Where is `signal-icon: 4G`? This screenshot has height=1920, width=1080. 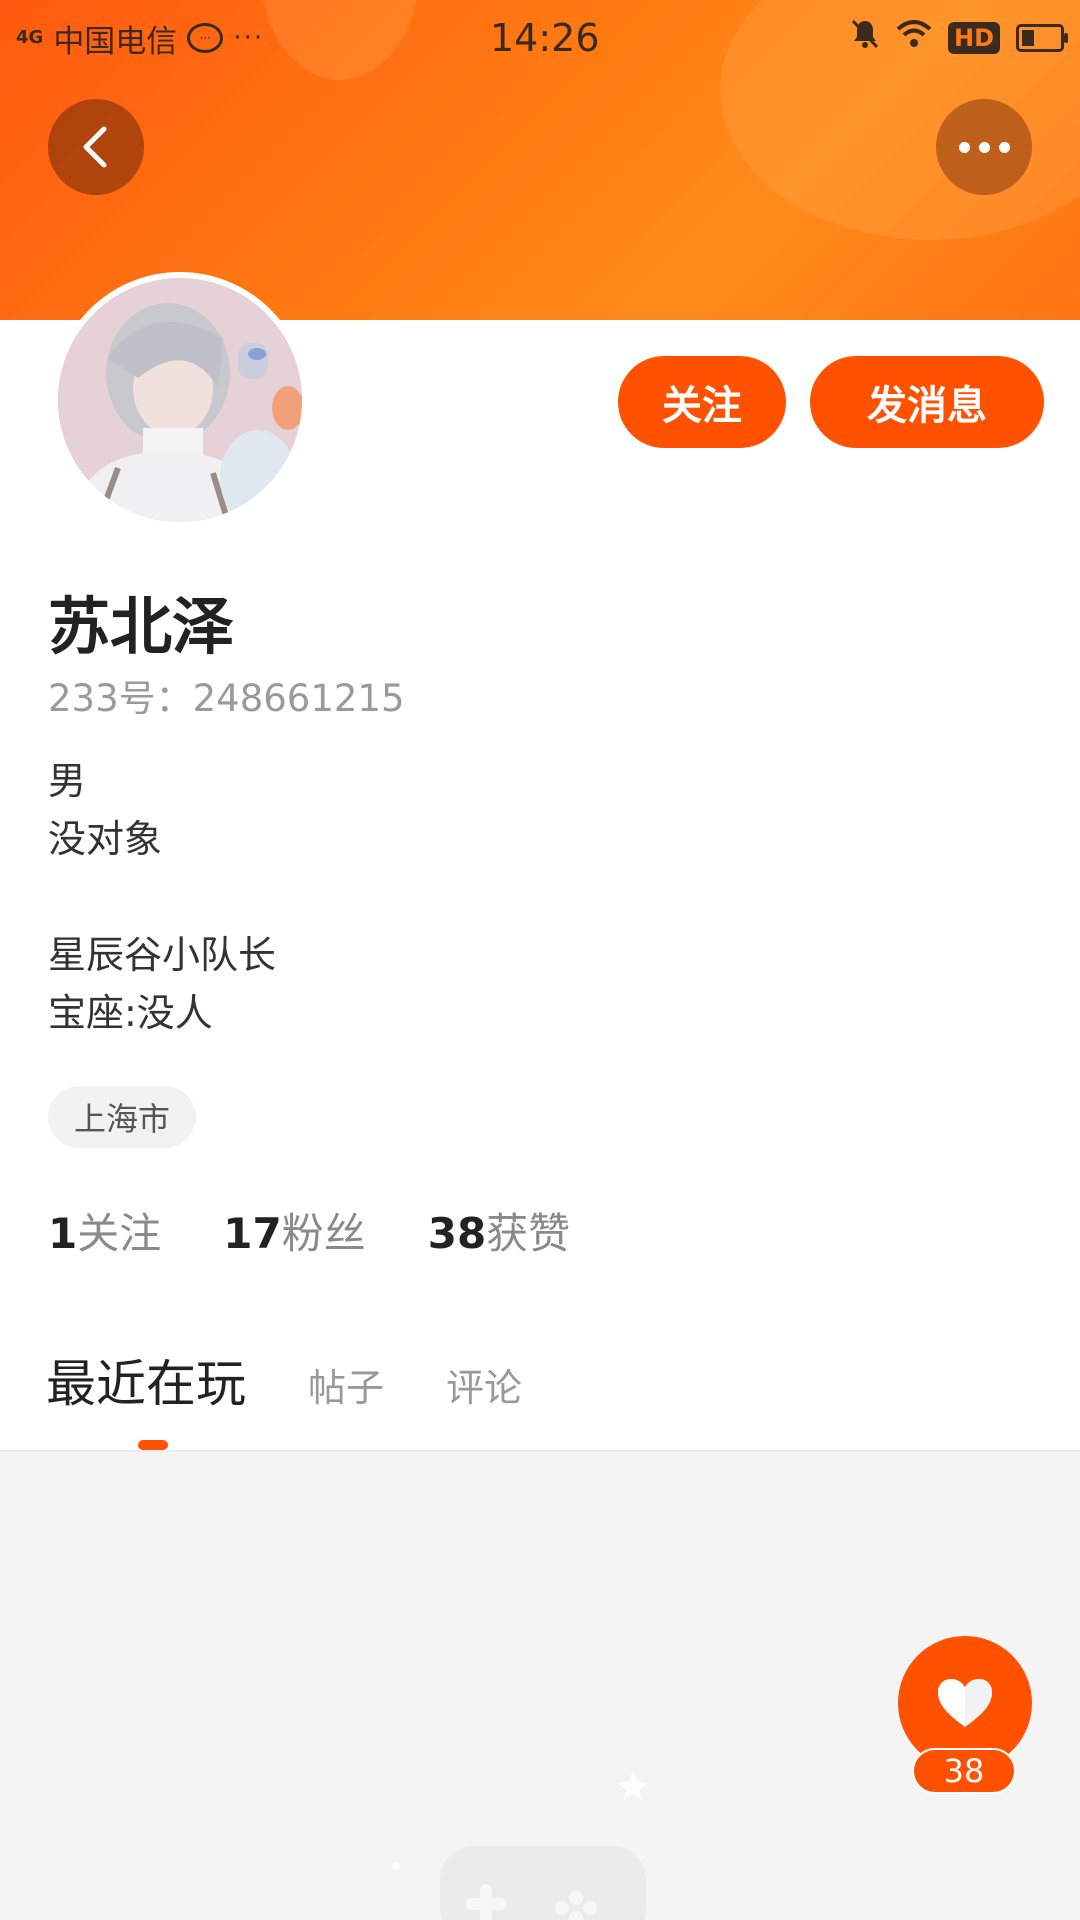 signal-icon: 4G is located at coordinates (30, 37).